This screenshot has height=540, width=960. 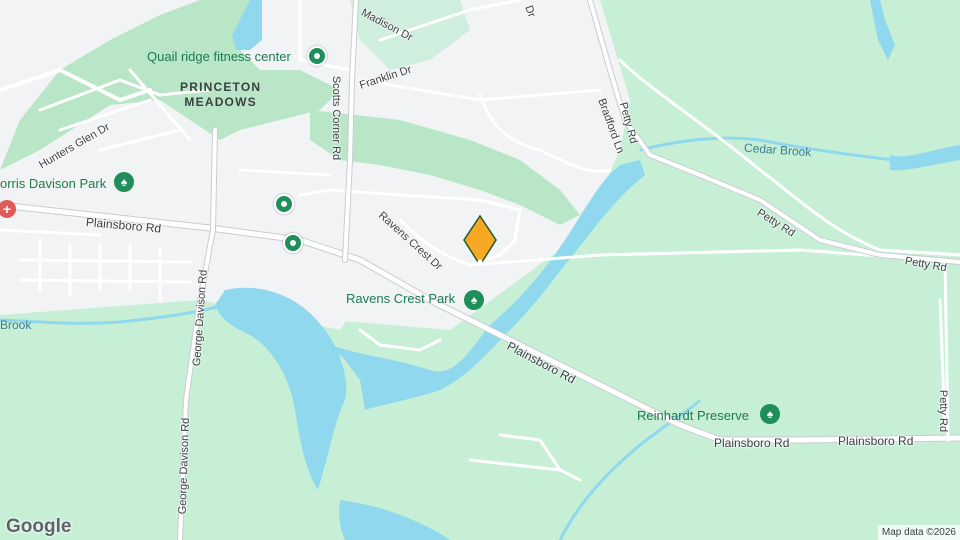 What do you see at coordinates (336, 118) in the screenshot?
I see `road-label-scotts-corner-rd: Scotts Corner Rd` at bounding box center [336, 118].